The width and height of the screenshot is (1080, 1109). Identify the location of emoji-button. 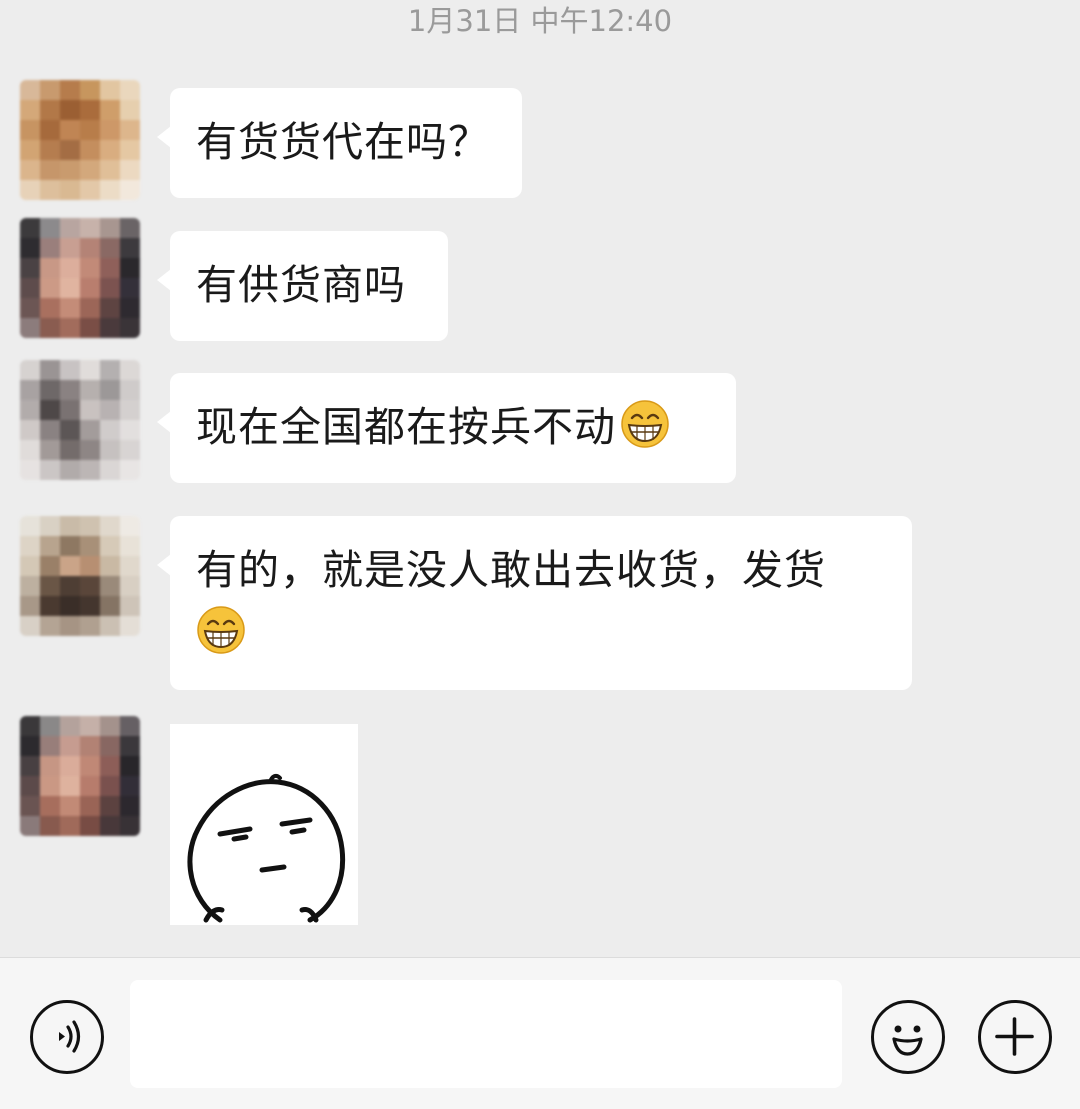
(908, 1037).